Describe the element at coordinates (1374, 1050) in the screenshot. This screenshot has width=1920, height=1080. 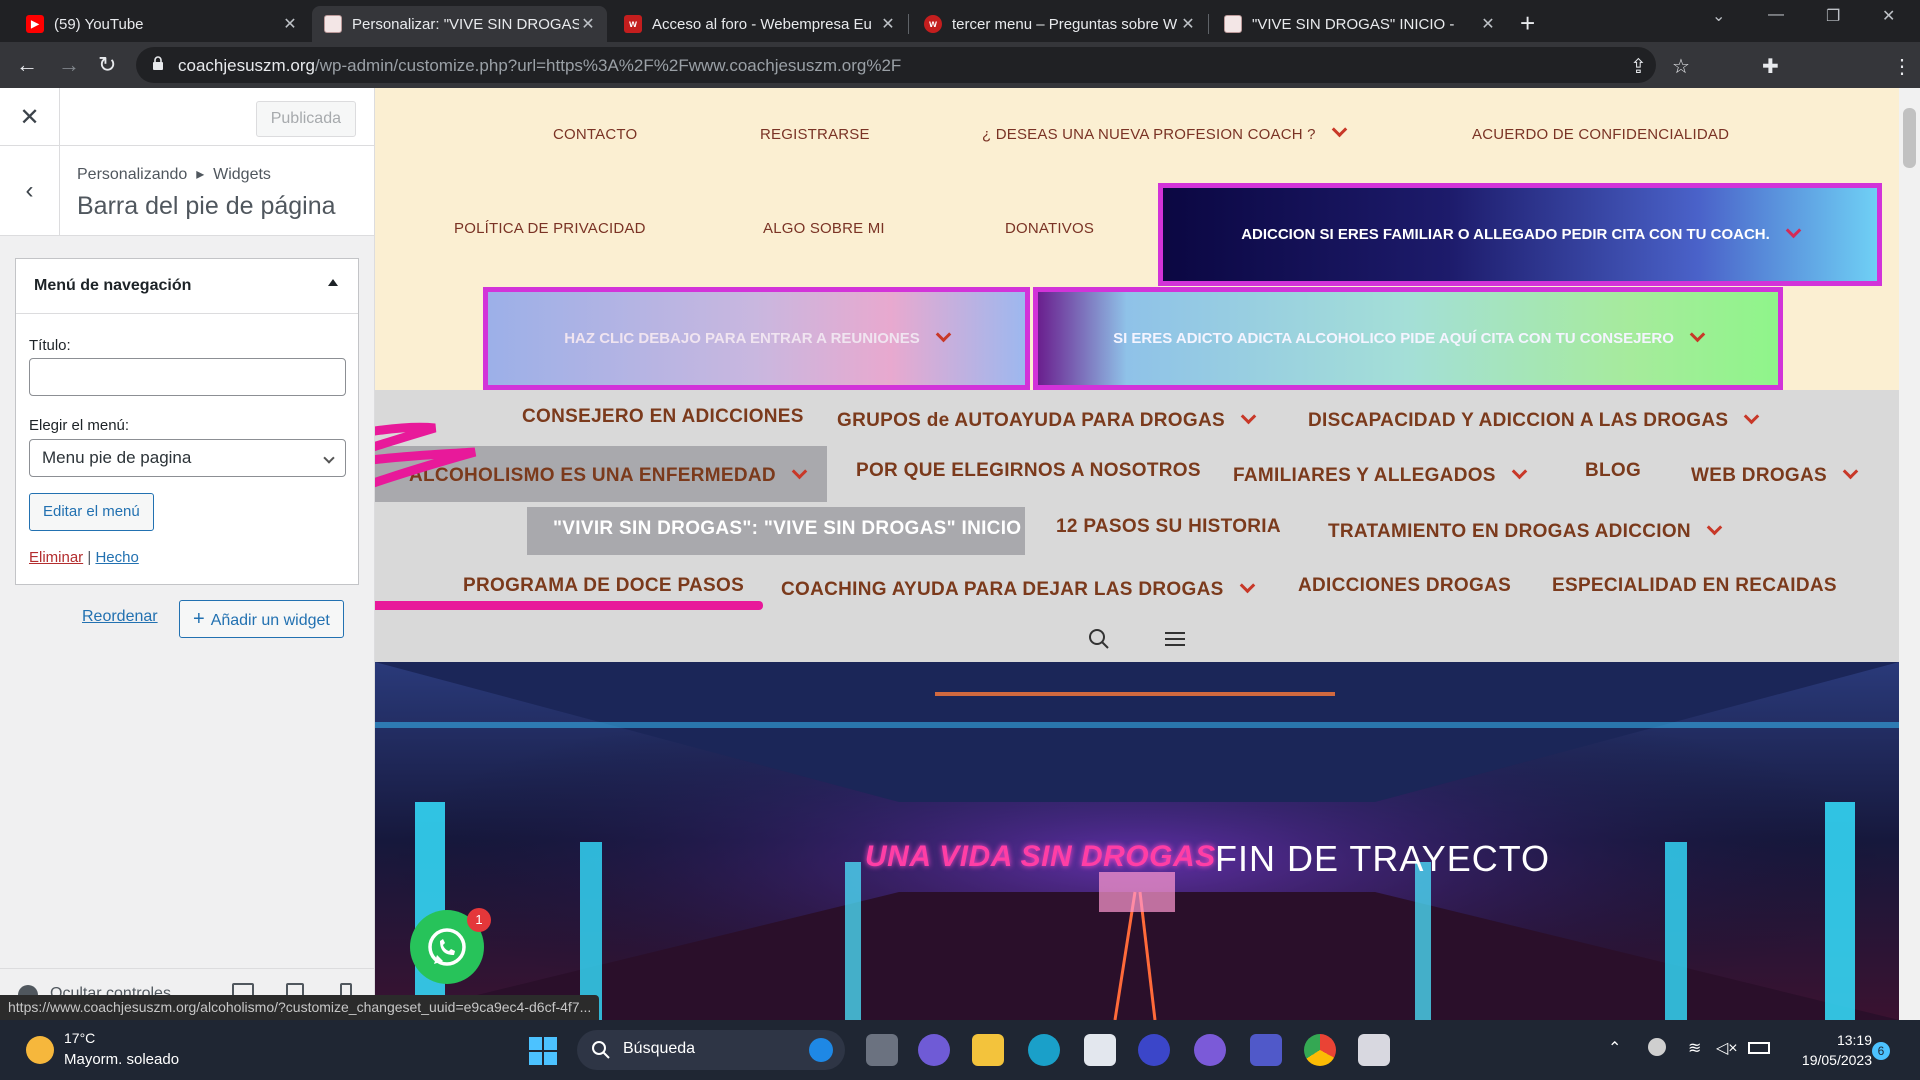
I see `snipping-tool-icon` at that location.